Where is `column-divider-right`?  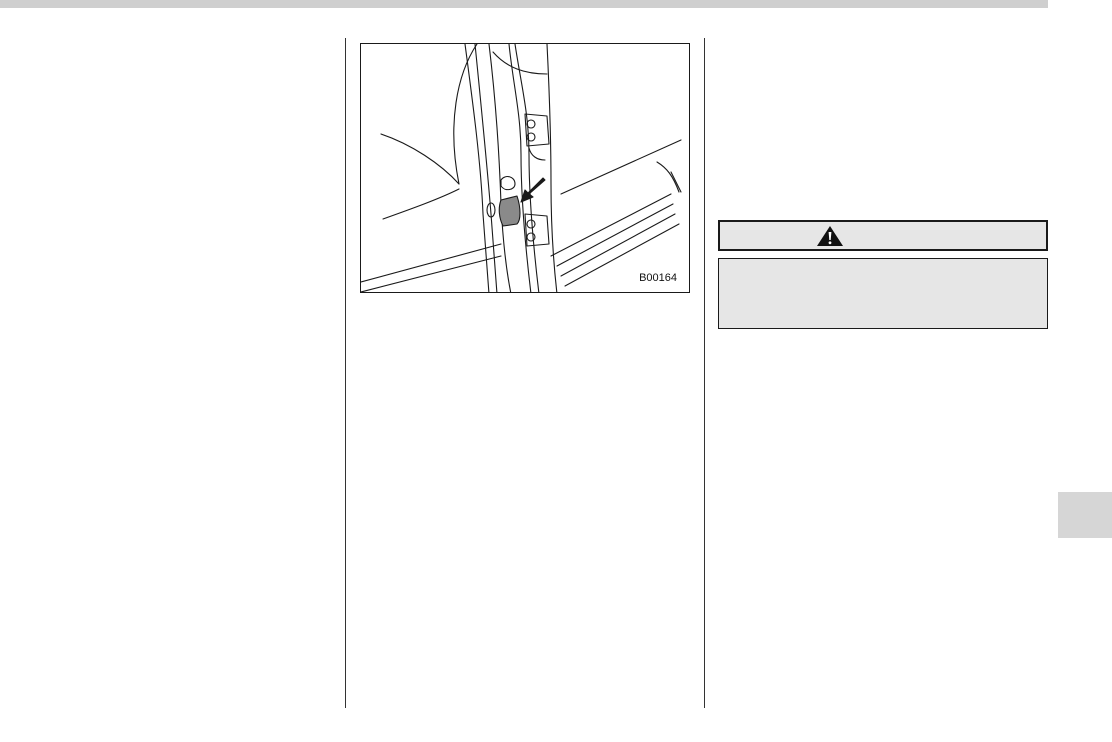
column-divider-right is located at coordinates (704, 373).